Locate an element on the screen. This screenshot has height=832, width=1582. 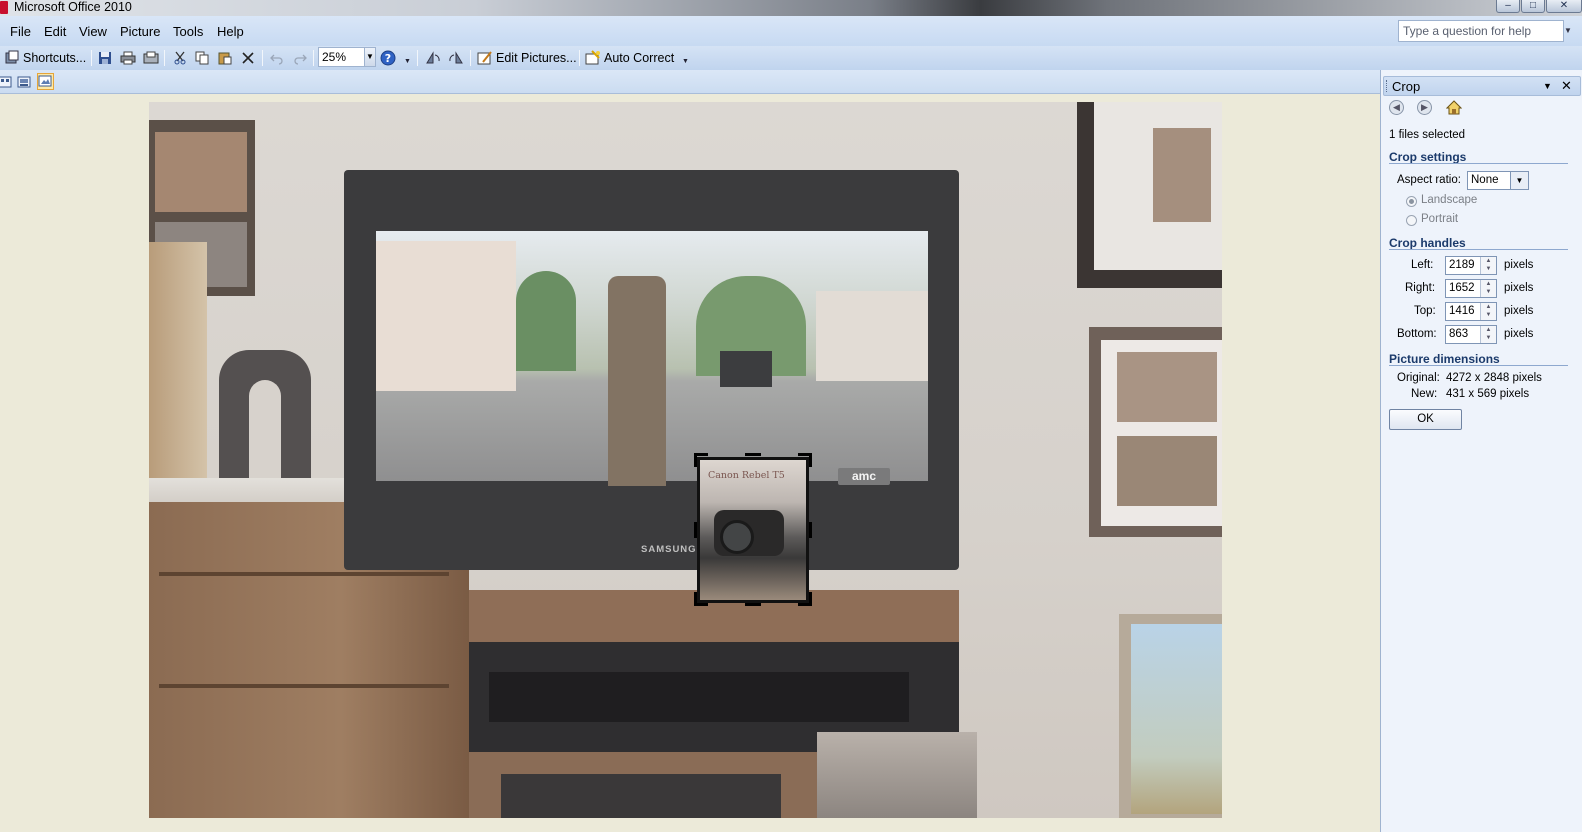
redo-button is located at coordinates (300, 58).